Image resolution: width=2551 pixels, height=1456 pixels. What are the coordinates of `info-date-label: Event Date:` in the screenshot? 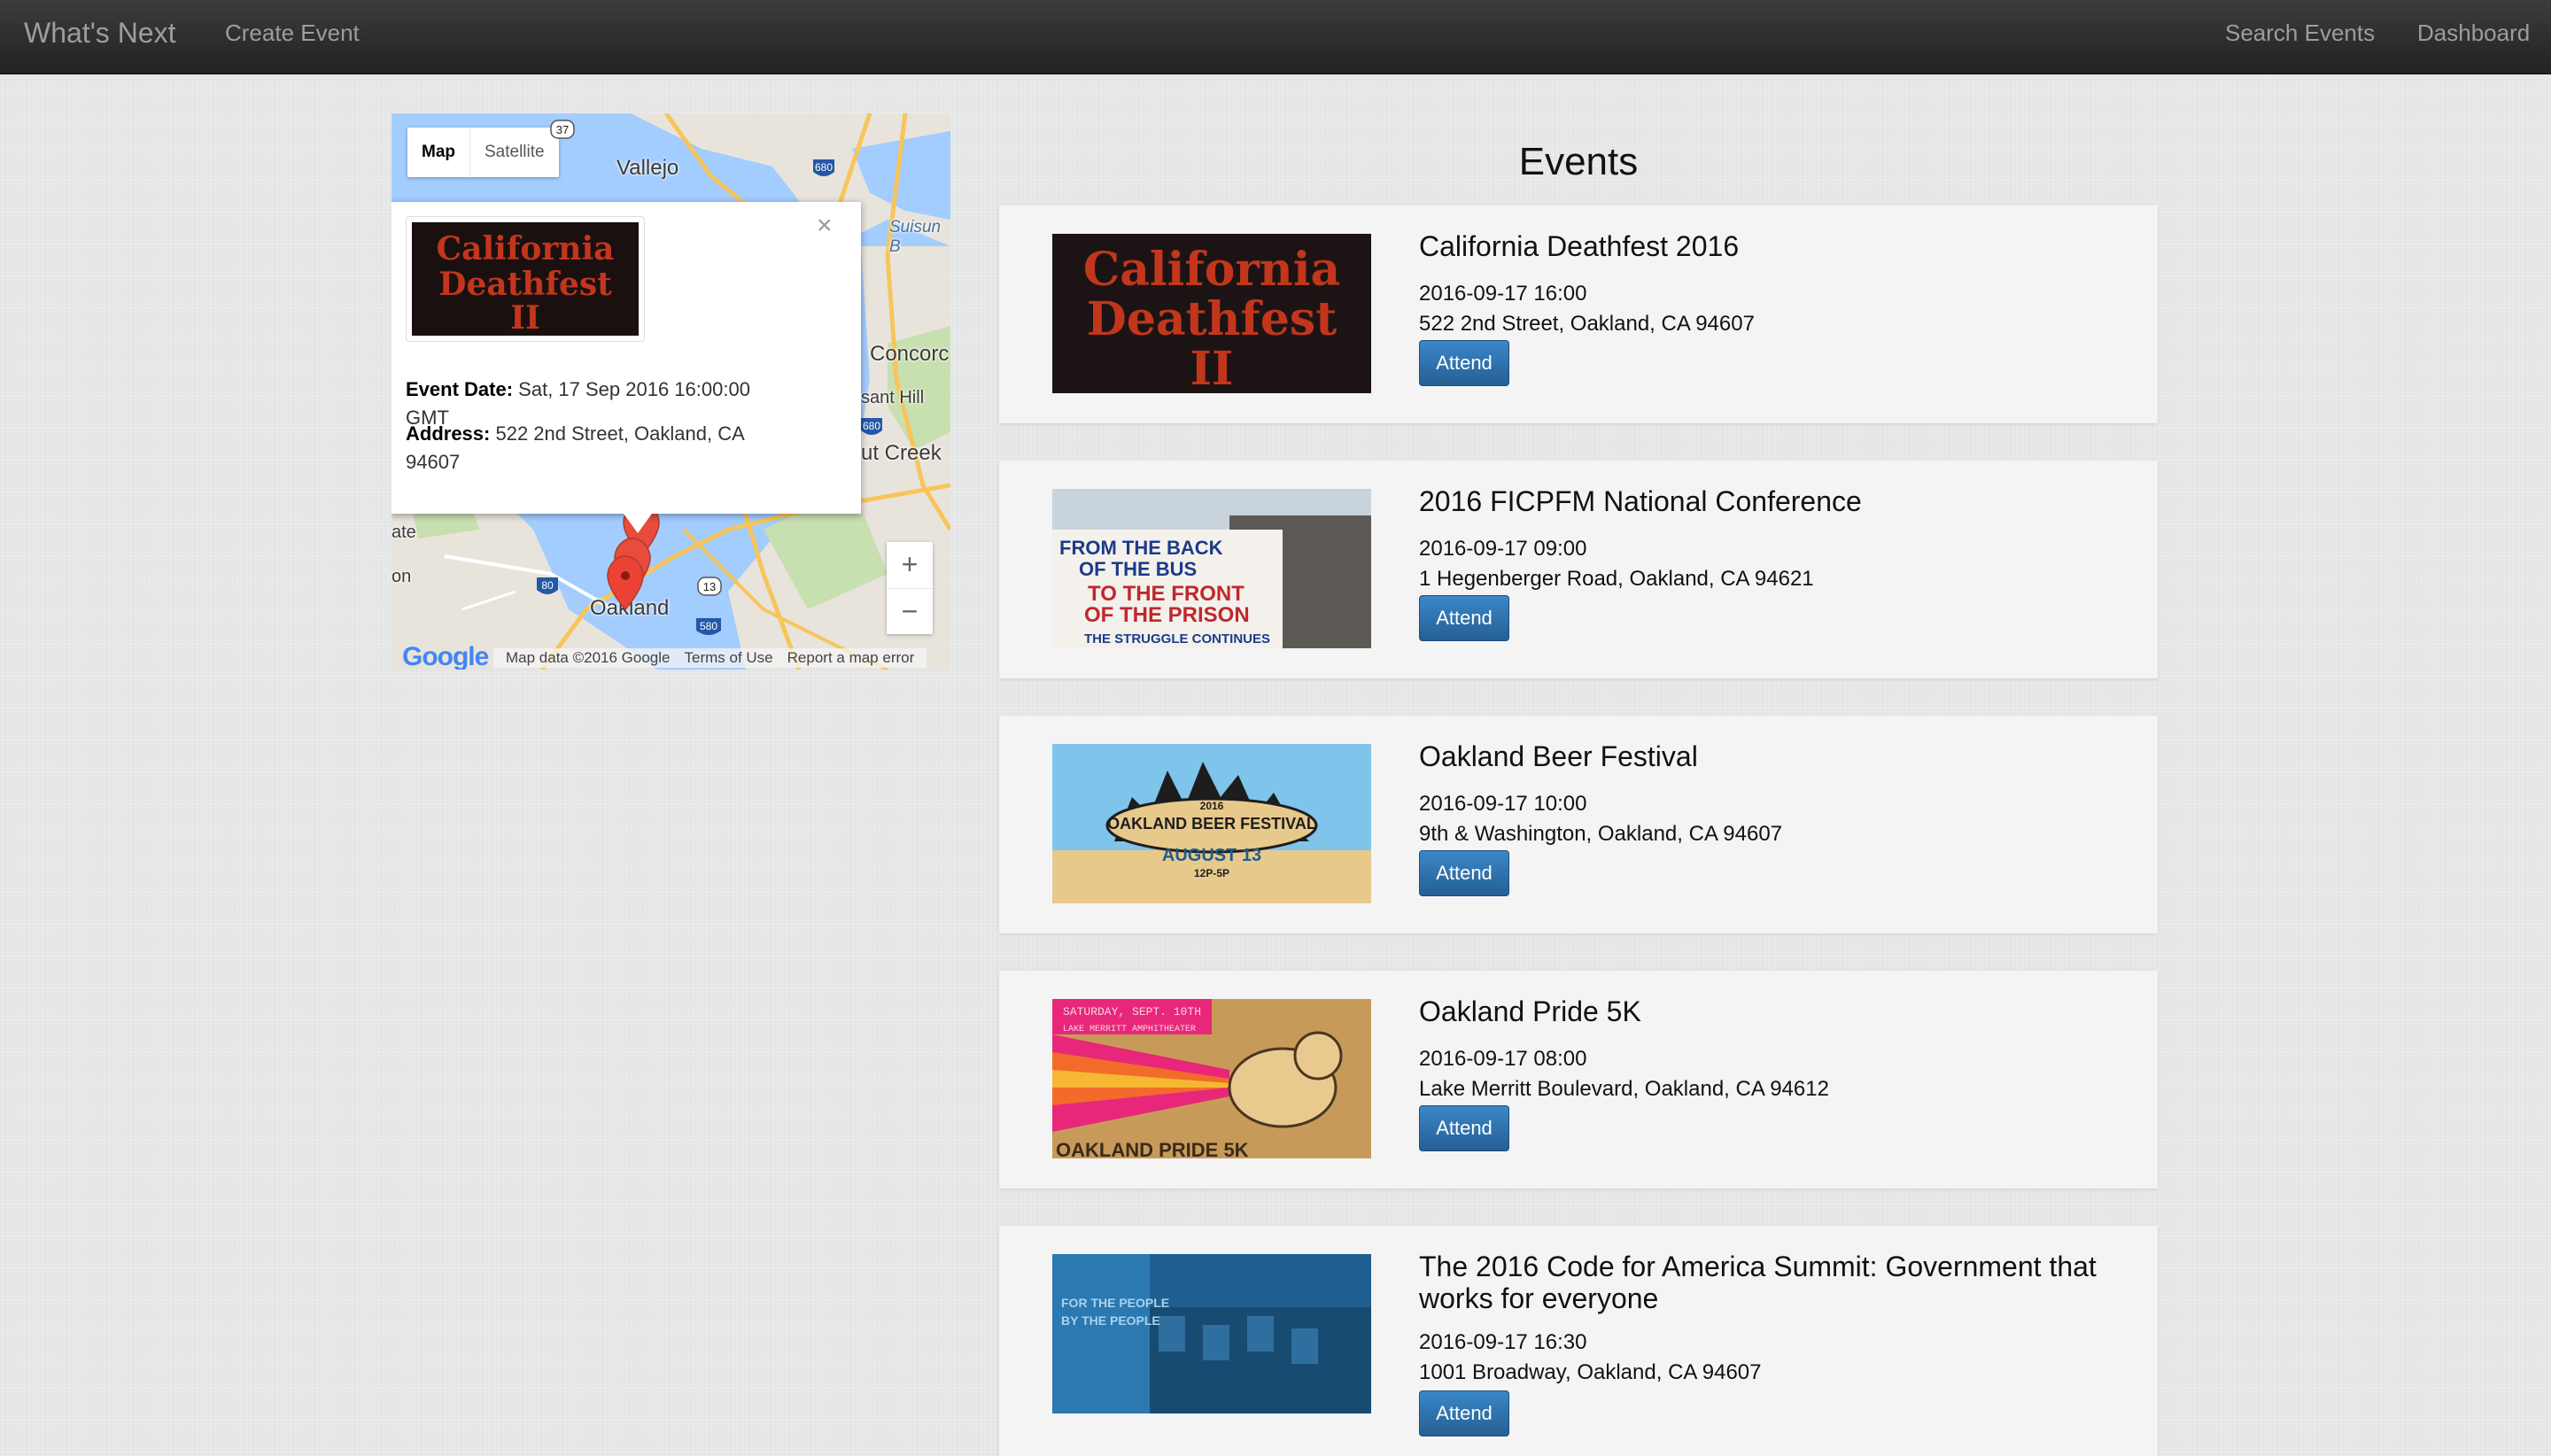 It's located at (460, 389).